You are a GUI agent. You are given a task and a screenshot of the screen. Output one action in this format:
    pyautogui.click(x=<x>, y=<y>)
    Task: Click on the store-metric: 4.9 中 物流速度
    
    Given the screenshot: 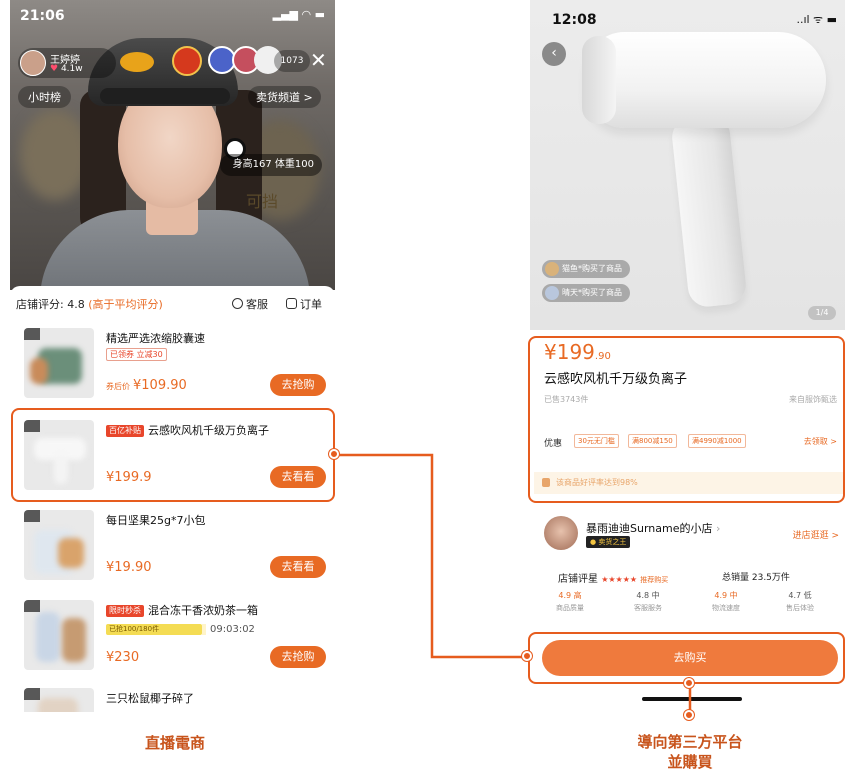 What is the action you would take?
    pyautogui.click(x=726, y=601)
    